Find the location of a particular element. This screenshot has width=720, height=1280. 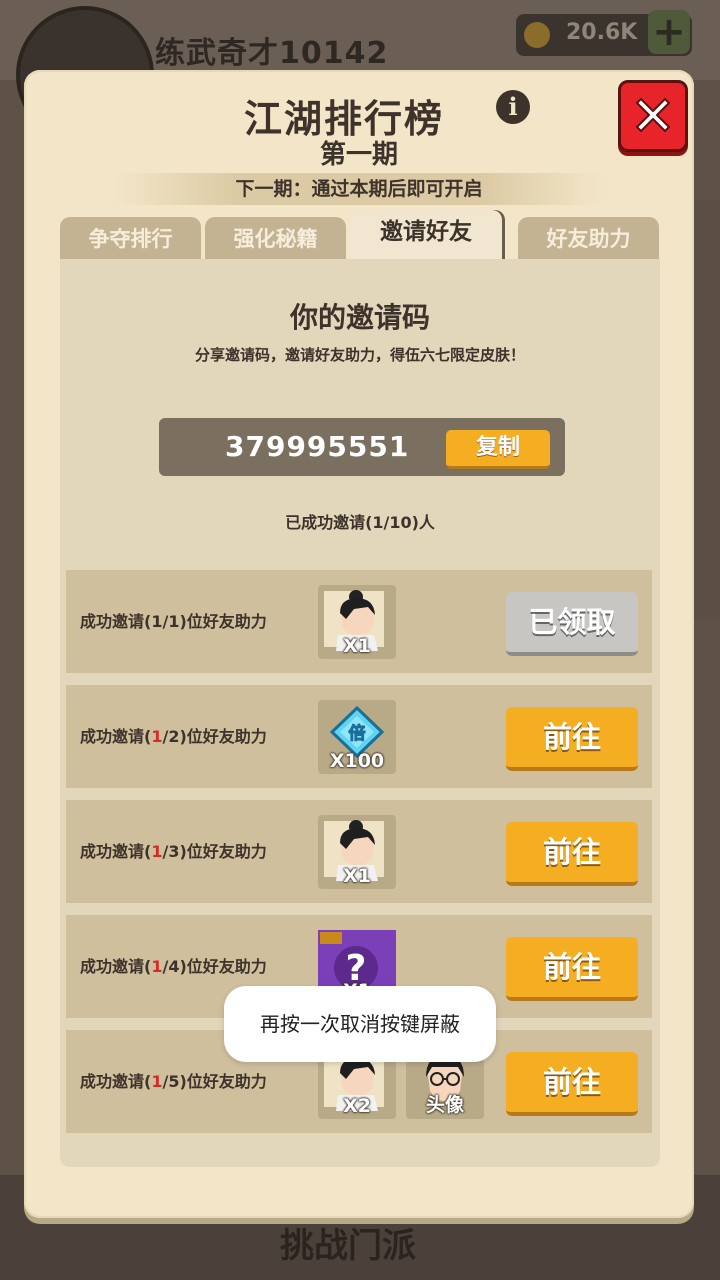

reward-condition: 成功邀请(1/3)位好友助力 is located at coordinates (173, 851).